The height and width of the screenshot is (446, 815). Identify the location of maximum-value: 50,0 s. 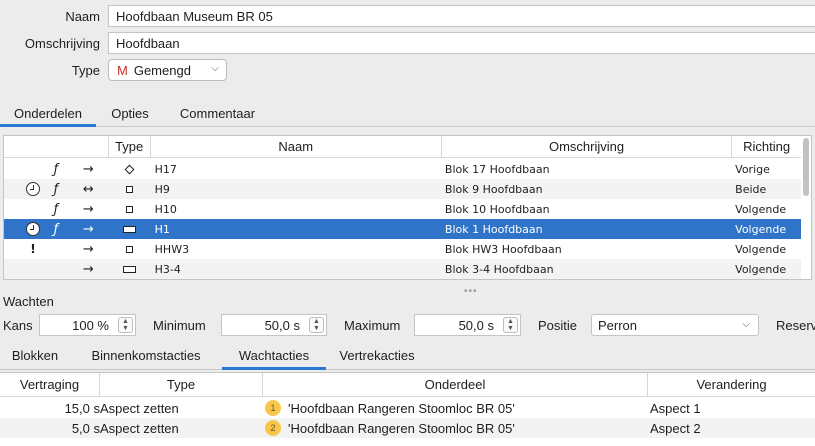
(476, 325).